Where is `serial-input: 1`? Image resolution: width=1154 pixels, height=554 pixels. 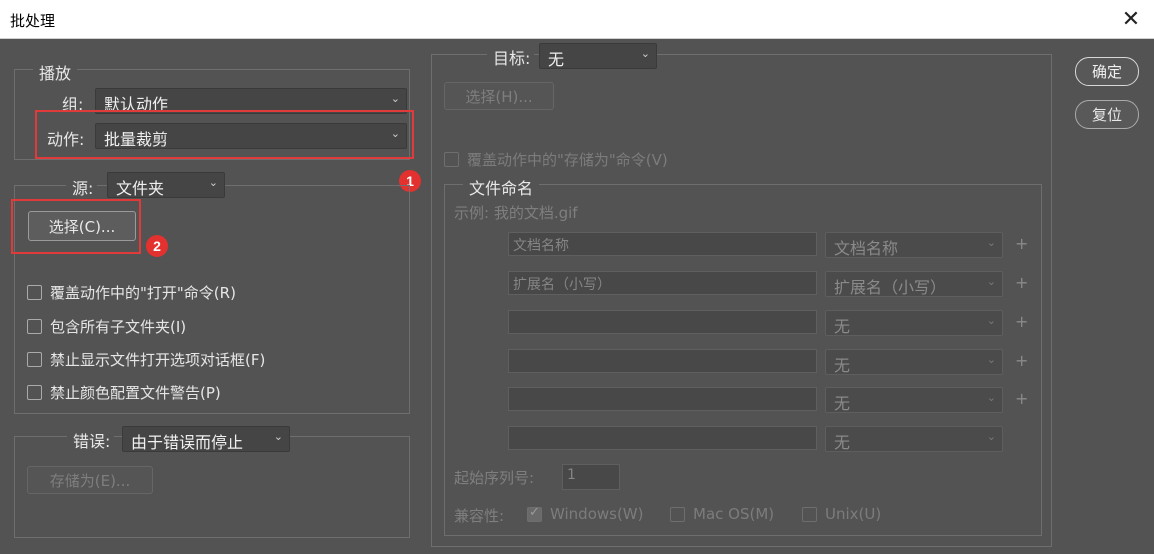
serial-input: 1 is located at coordinates (591, 477).